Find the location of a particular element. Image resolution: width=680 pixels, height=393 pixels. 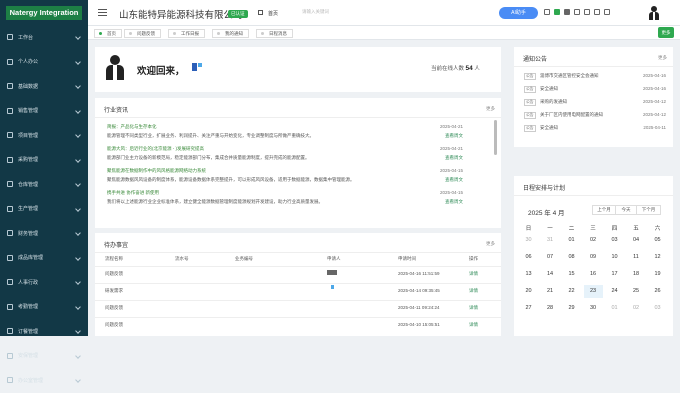

calendar-day: 26 is located at coordinates (657, 291).